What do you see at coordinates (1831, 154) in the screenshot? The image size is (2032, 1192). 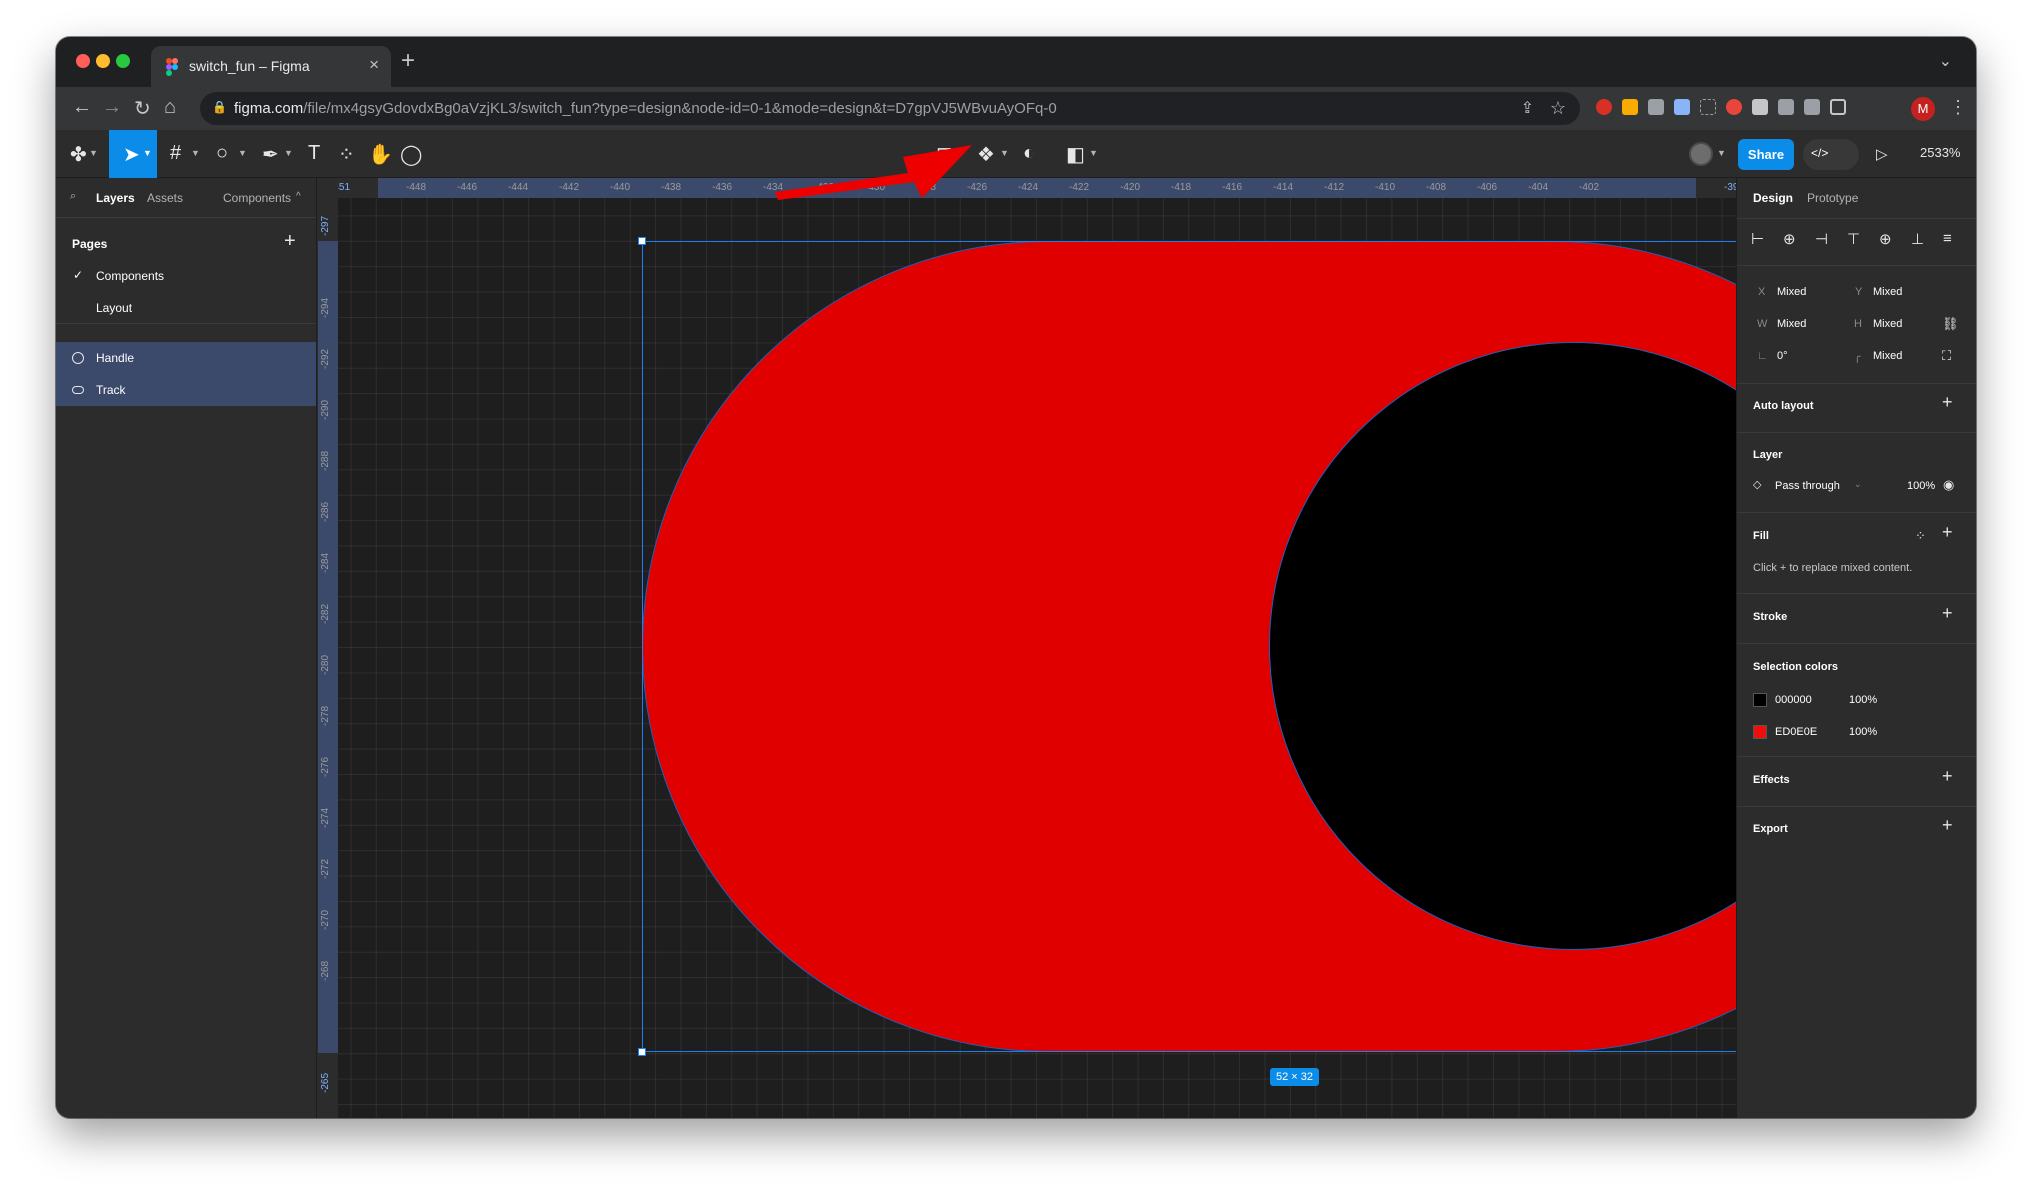 I see `dev-mode-toggle: </>` at bounding box center [1831, 154].